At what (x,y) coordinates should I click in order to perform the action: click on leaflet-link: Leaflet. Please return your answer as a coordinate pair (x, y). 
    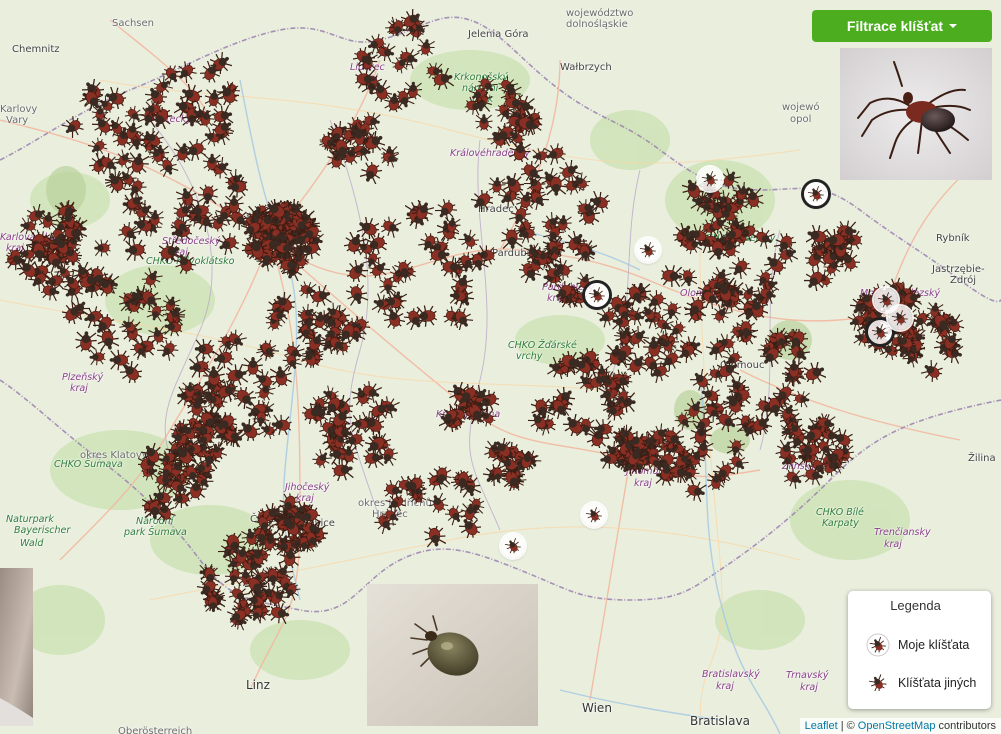
    Looking at the image, I should click on (821, 726).